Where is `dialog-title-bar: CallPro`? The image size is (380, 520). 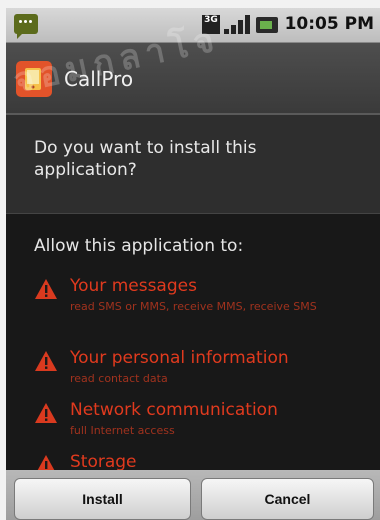
dialog-title-bar: CallPro is located at coordinates (193, 79).